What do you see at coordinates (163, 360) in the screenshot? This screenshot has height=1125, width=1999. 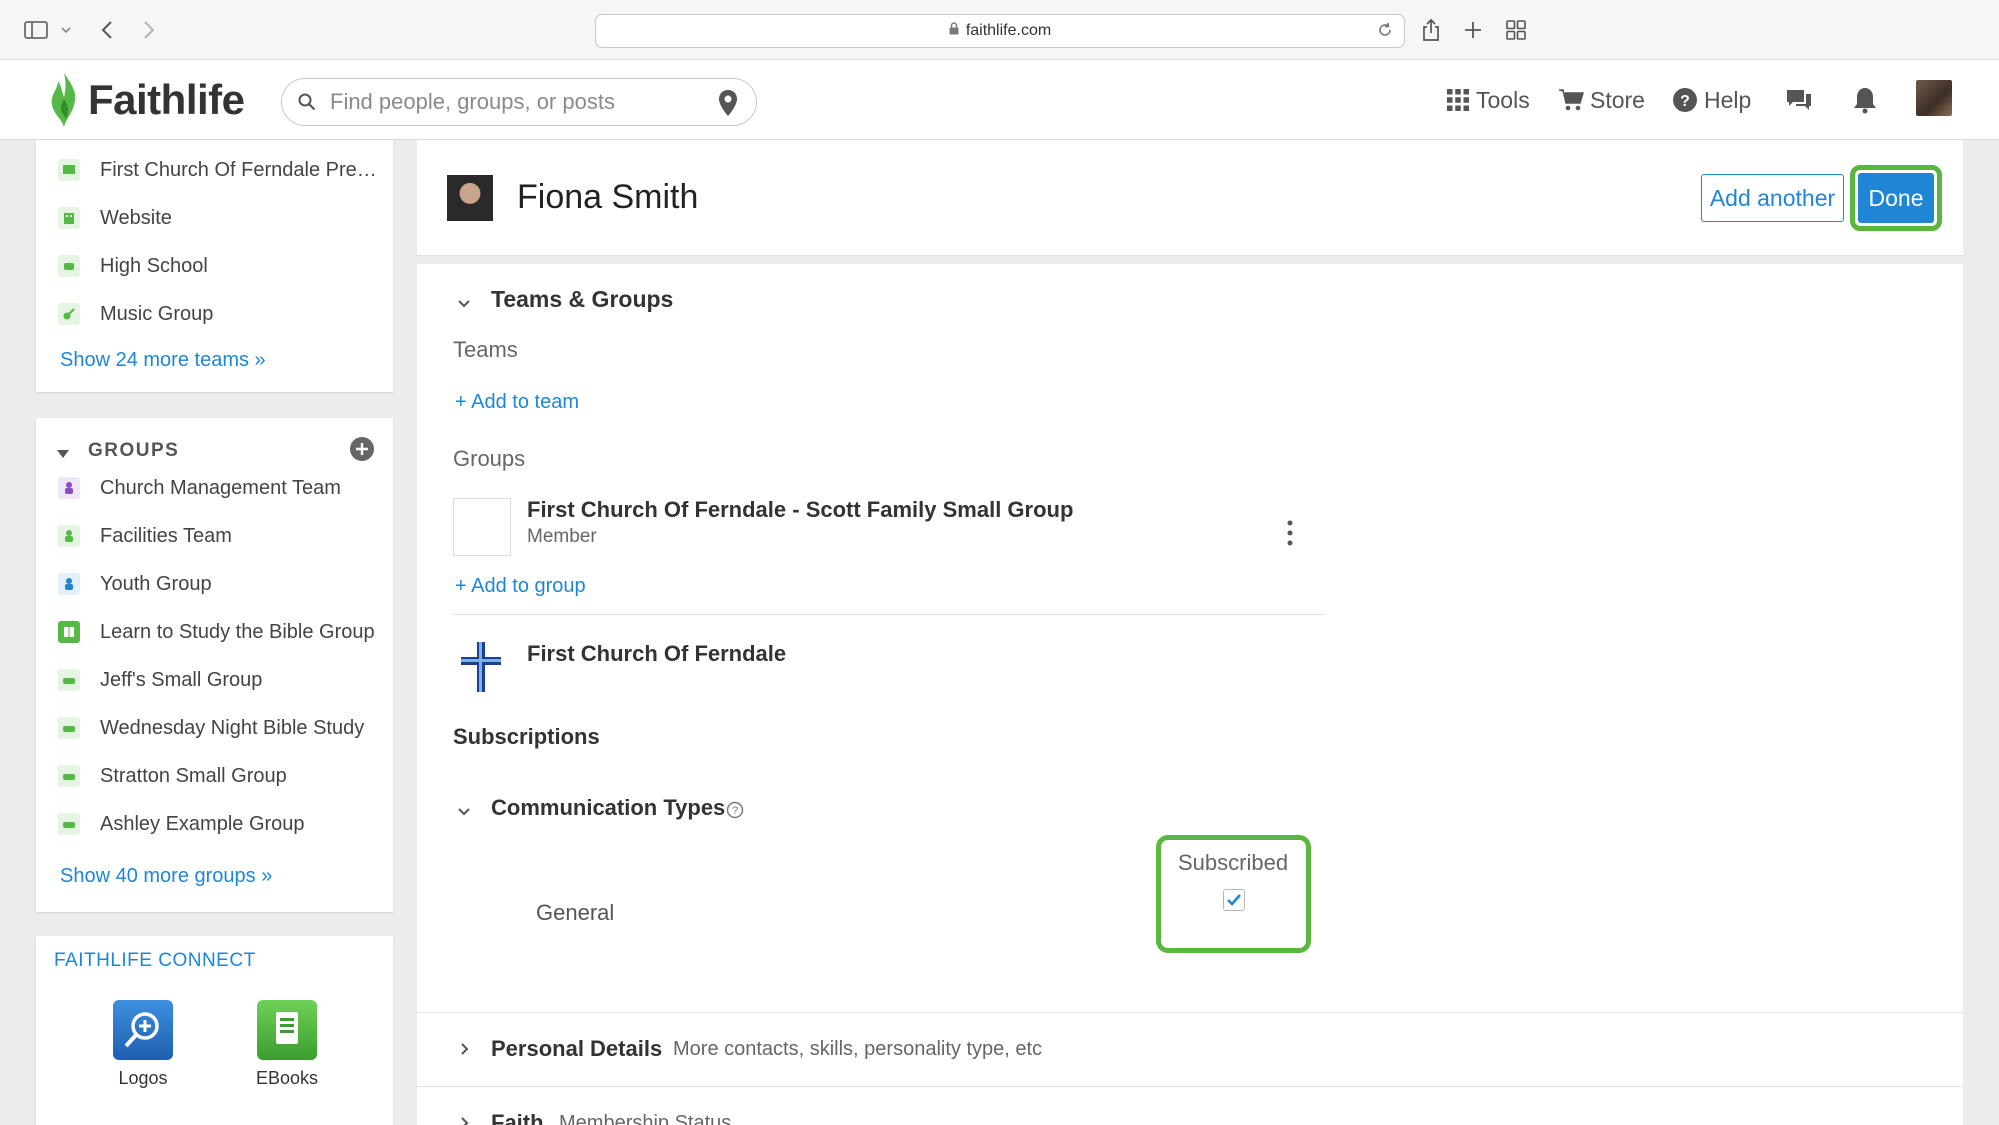 I see `show-more-teams-link: Show 24 more teams »` at bounding box center [163, 360].